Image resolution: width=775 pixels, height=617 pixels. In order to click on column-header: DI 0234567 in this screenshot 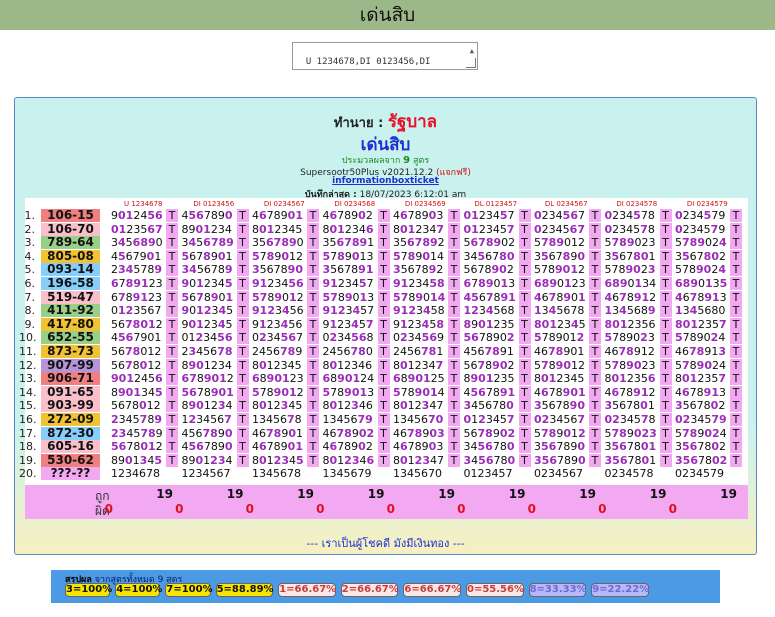, I will do `click(284, 204)`.